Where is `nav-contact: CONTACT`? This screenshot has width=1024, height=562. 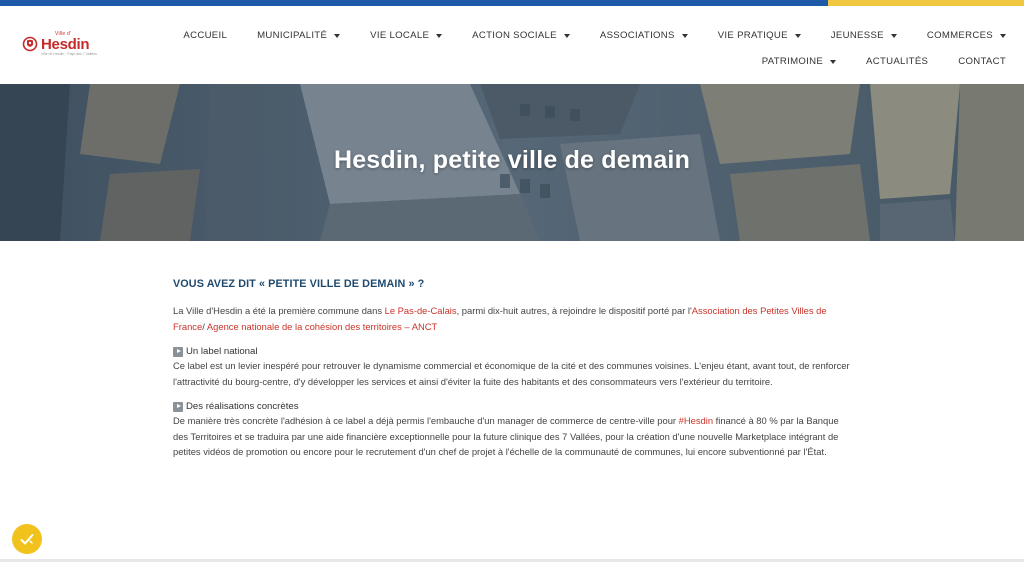
nav-contact: CONTACT is located at coordinates (982, 61).